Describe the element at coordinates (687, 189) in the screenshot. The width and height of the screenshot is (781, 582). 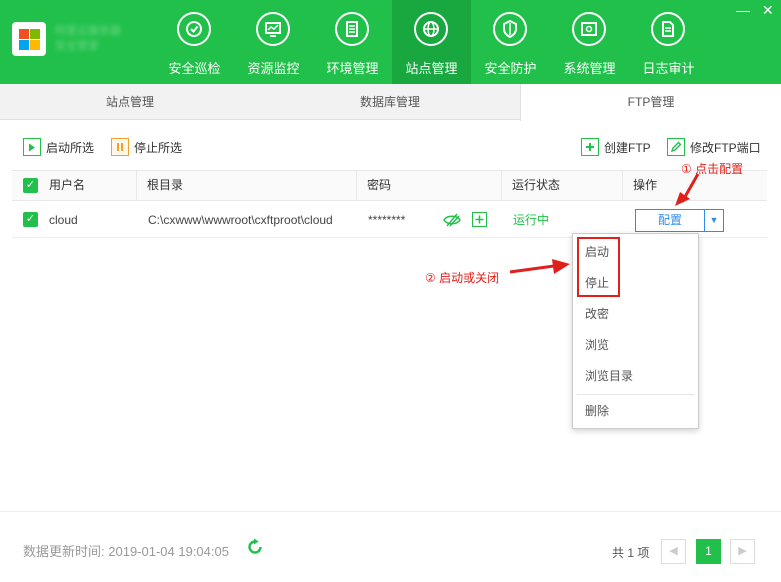
I see `annotation-arrow-up` at that location.